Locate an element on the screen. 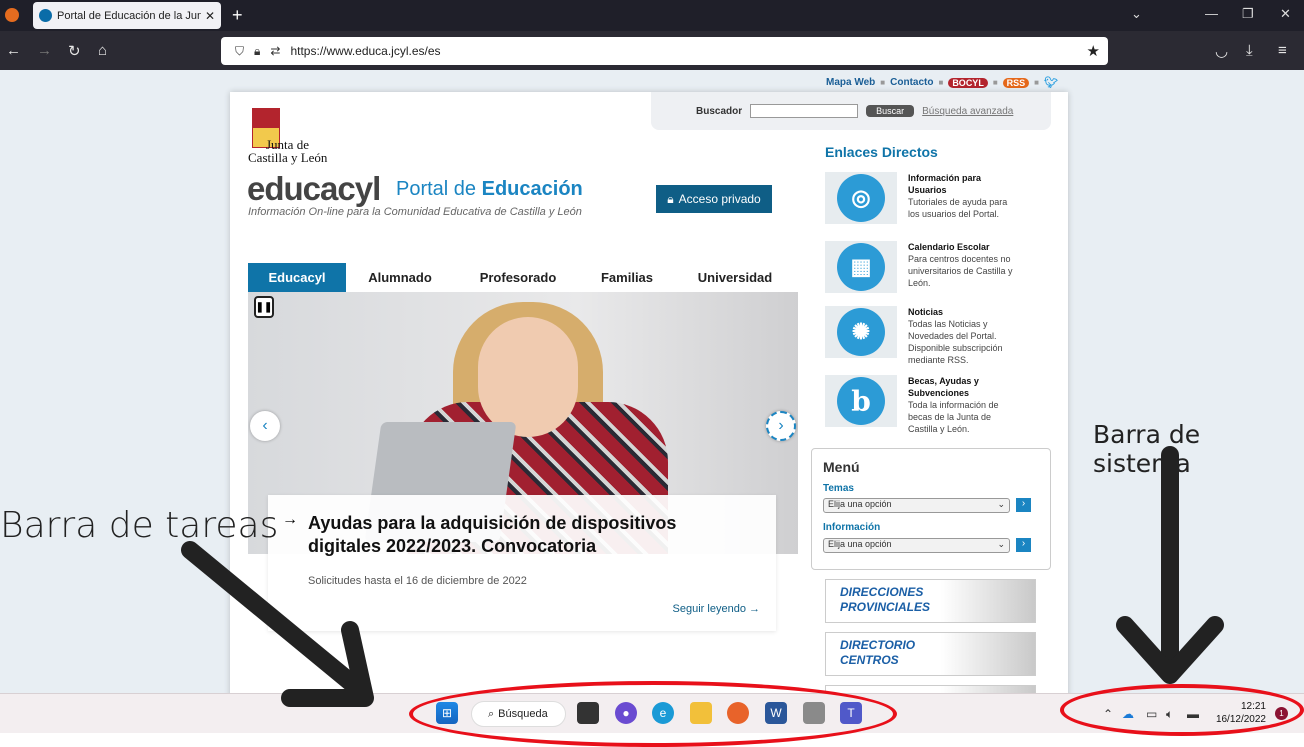 This screenshot has width=1304, height=747. tab-alumnado: Alumnado is located at coordinates (400, 277).